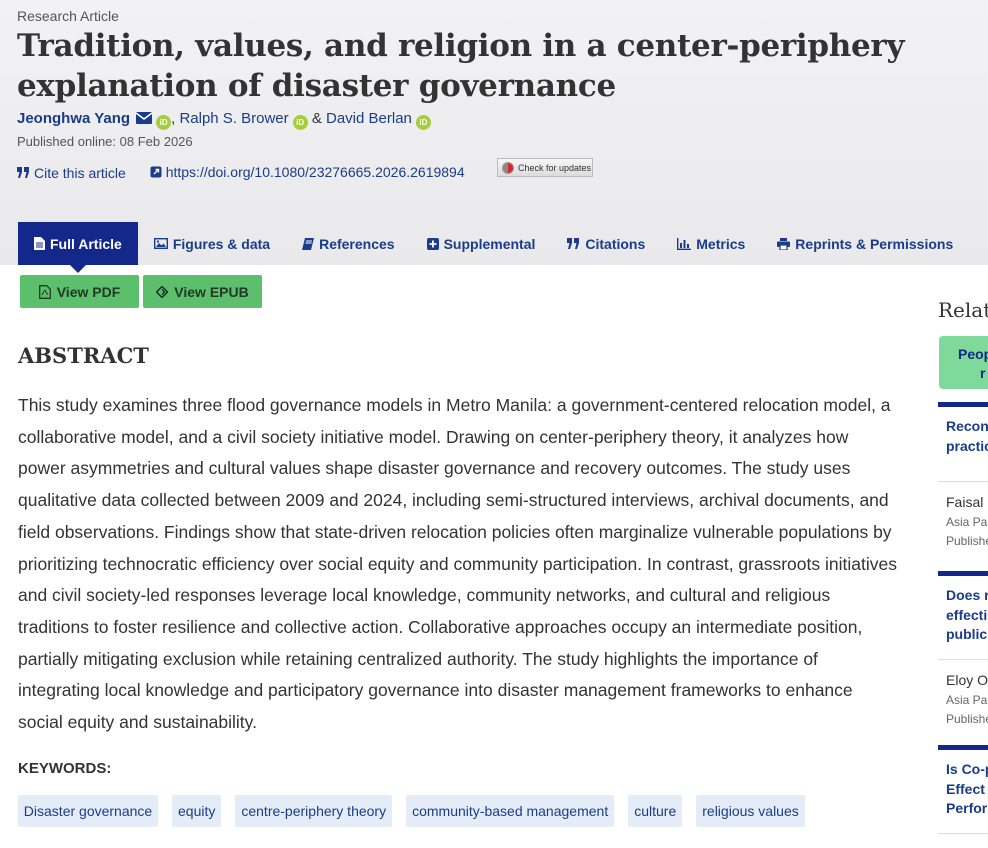 The height and width of the screenshot is (848, 988). What do you see at coordinates (88, 811) in the screenshot?
I see `keyword-link: Disaster governance` at bounding box center [88, 811].